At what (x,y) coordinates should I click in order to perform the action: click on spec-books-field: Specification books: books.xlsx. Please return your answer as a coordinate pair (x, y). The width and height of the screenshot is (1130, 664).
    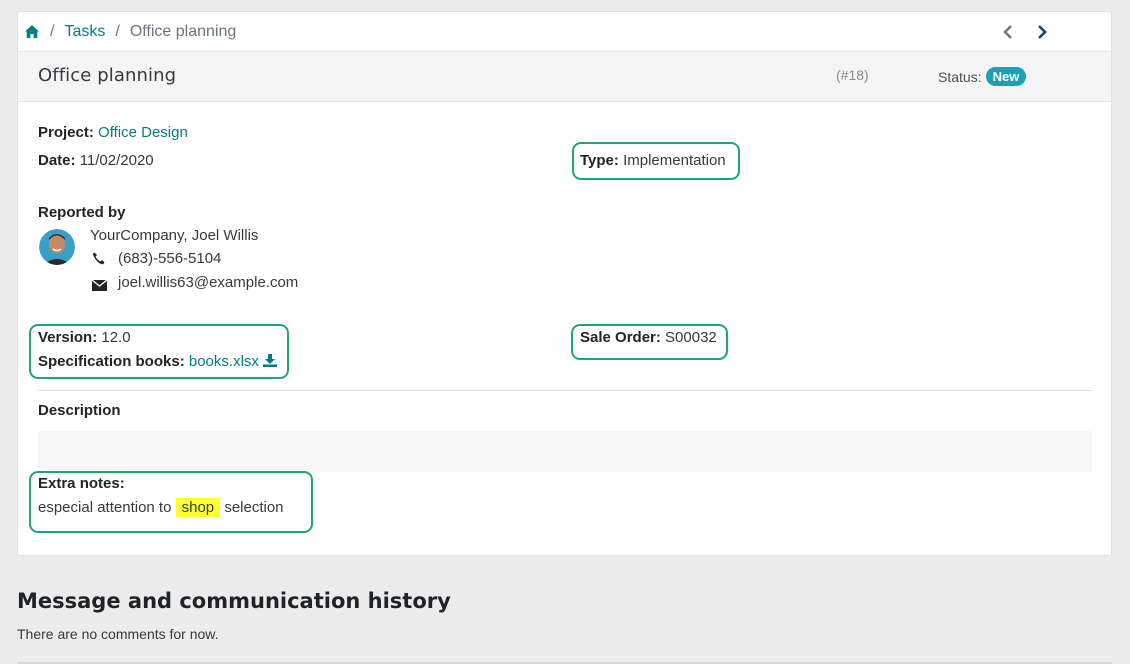
    Looking at the image, I should click on (158, 362).